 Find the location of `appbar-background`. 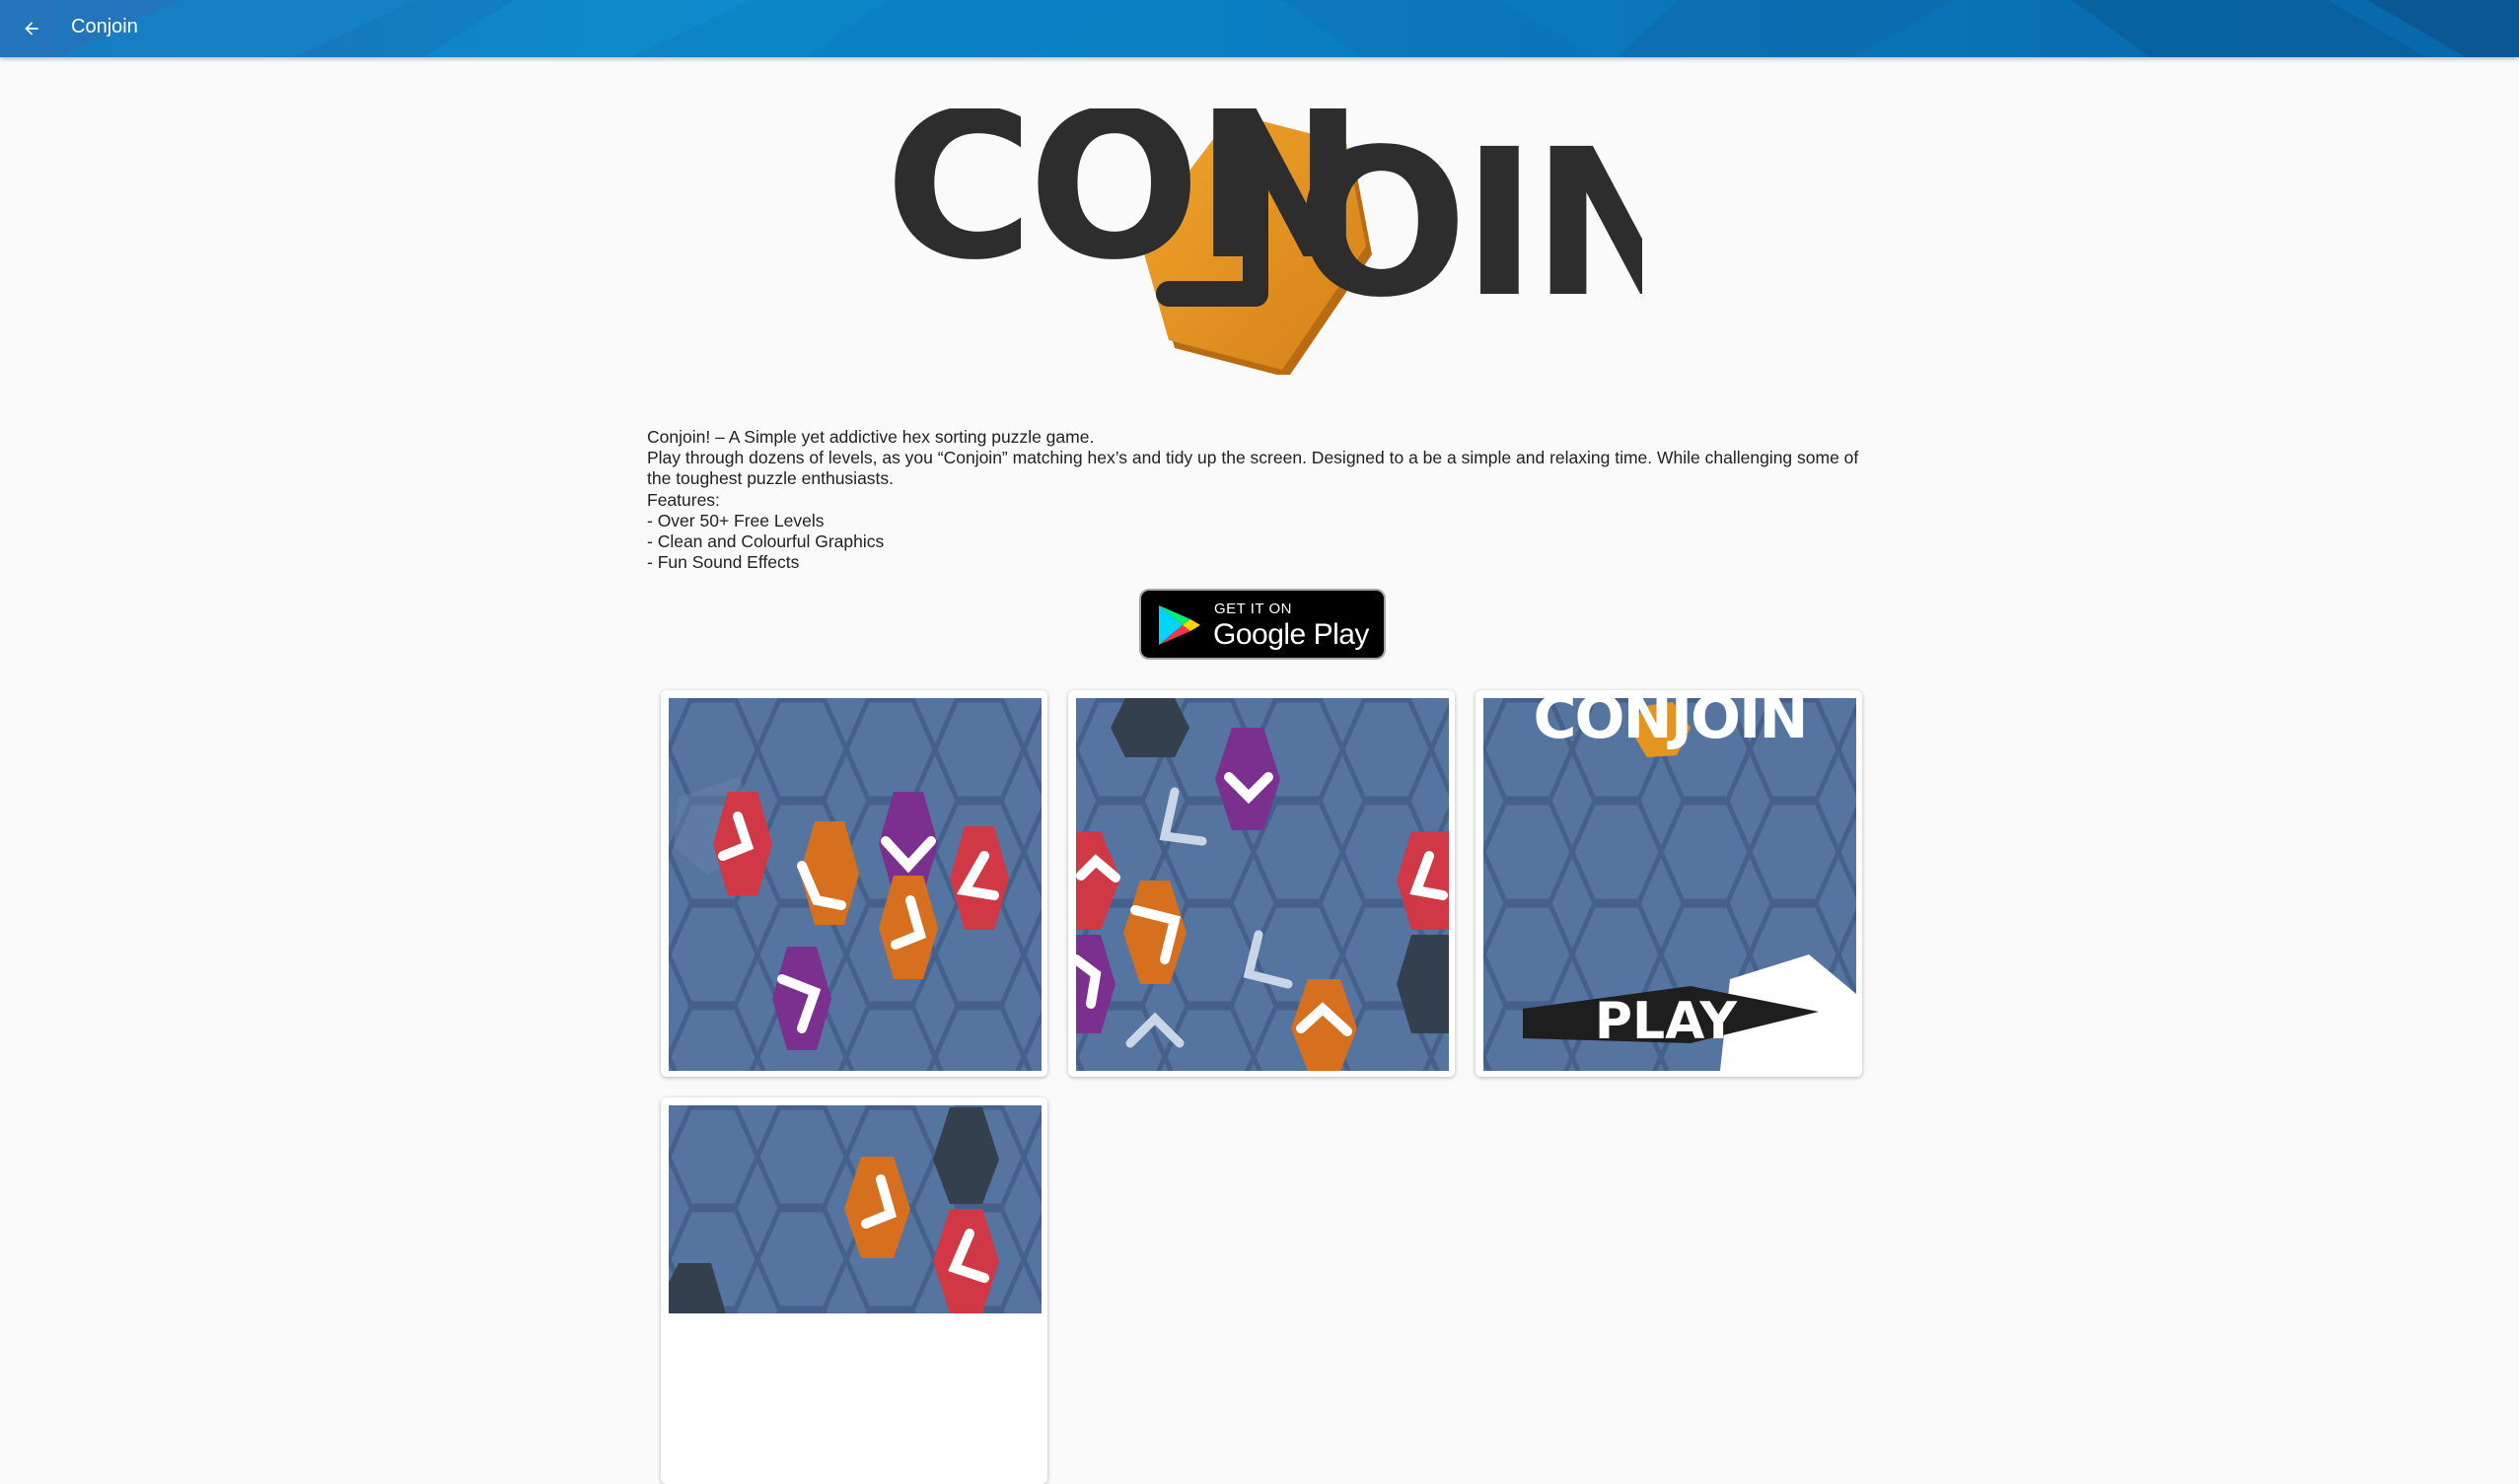

appbar-background is located at coordinates (1260, 28).